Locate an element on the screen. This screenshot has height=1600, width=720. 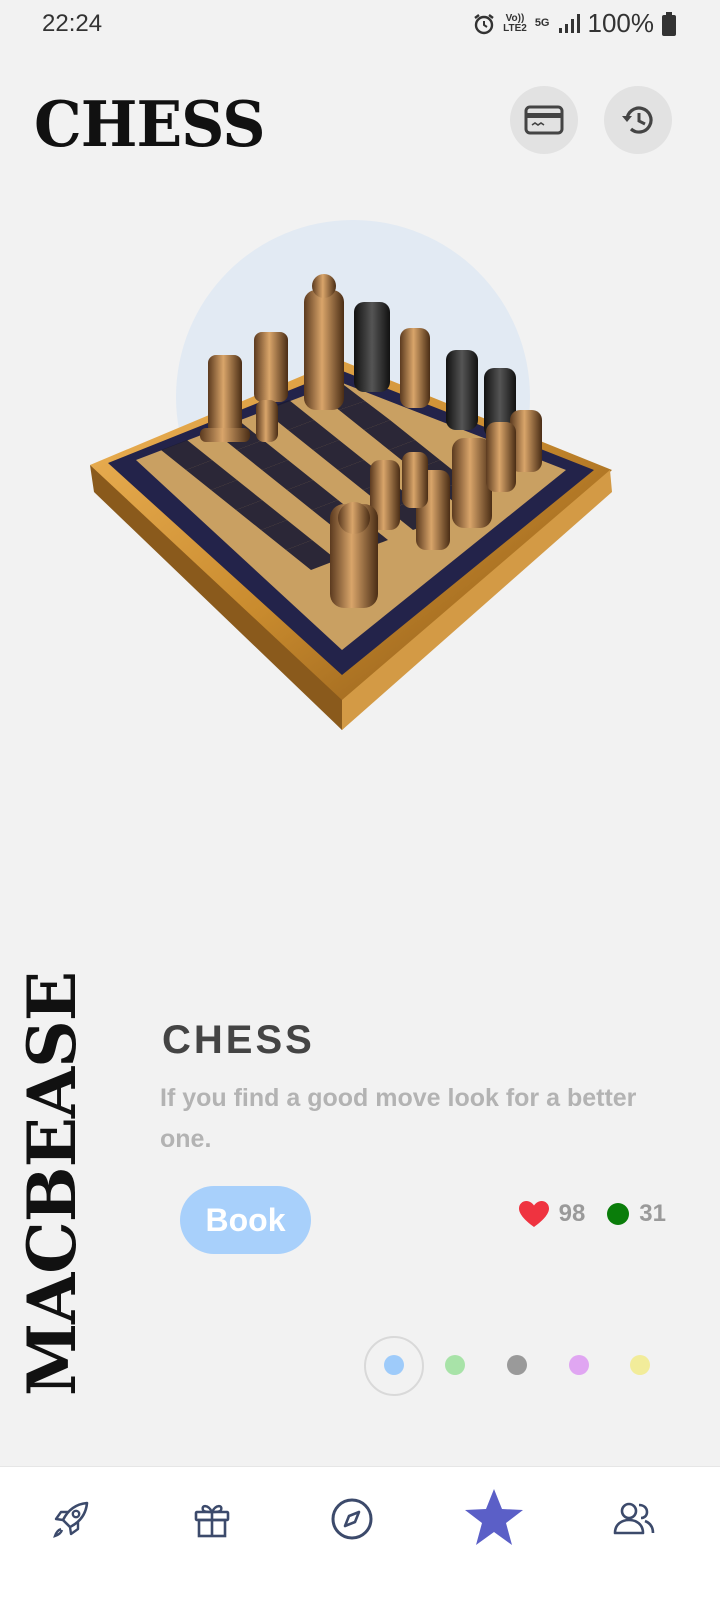
people-icon is located at coordinates (634, 1518).